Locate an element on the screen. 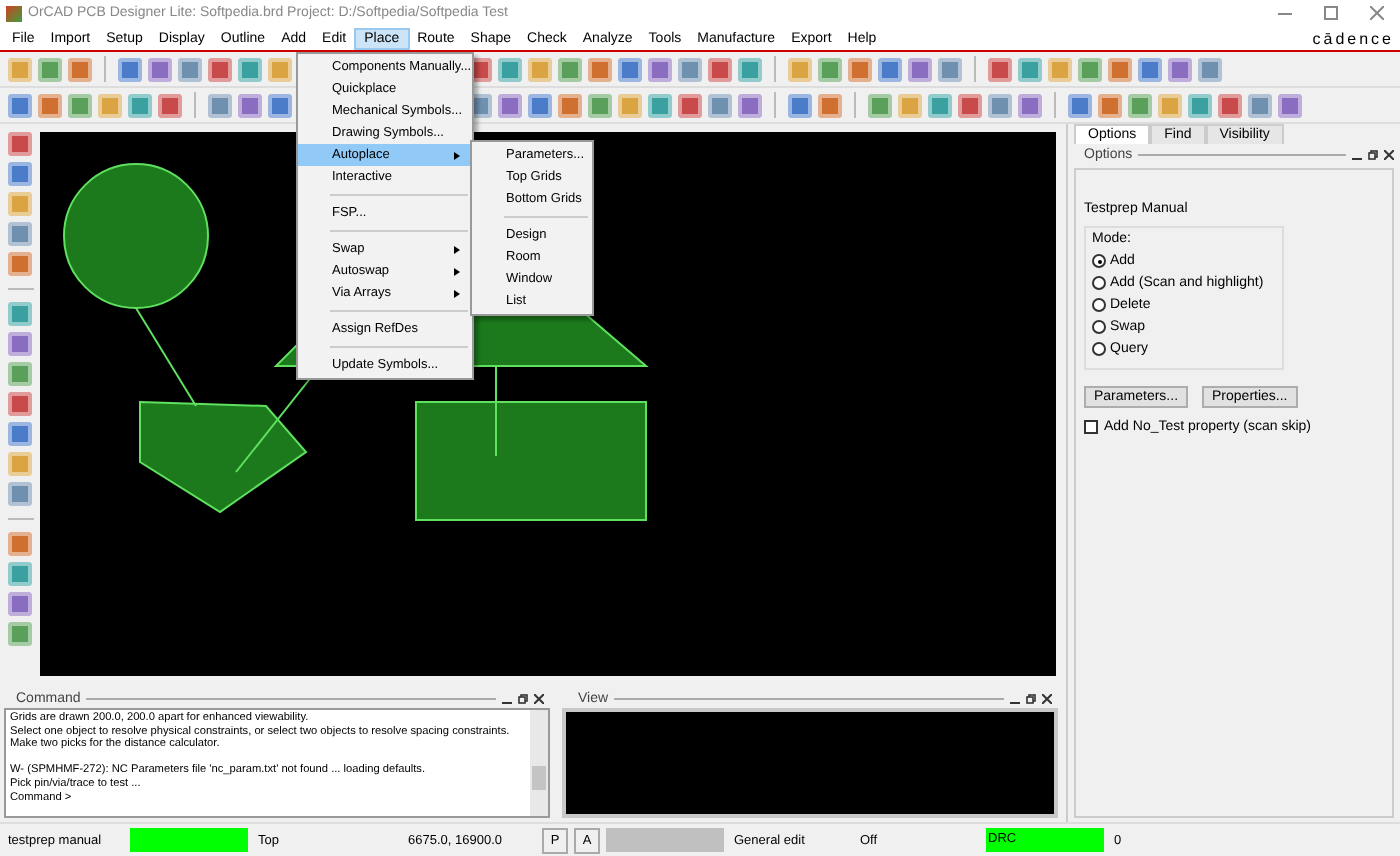 This screenshot has width=1400, height=856. maximize-icon is located at coordinates (1331, 13).